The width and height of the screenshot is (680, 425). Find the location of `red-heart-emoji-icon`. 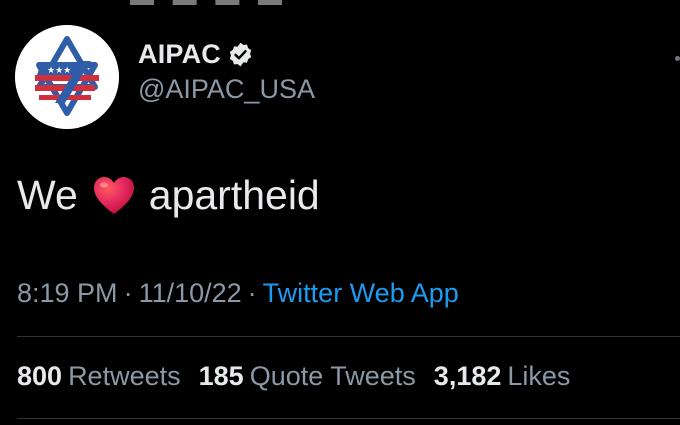

red-heart-emoji-icon is located at coordinates (113, 195).